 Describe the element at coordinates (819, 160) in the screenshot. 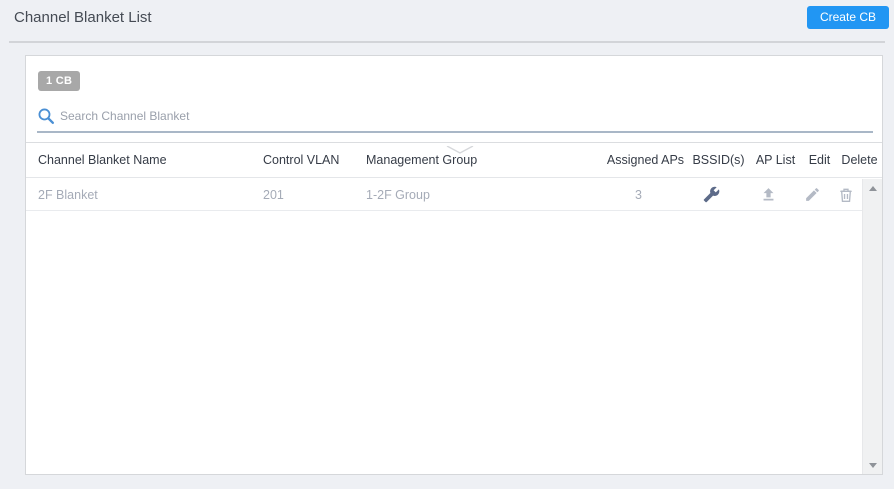

I see `column-header-edit: Edit` at that location.